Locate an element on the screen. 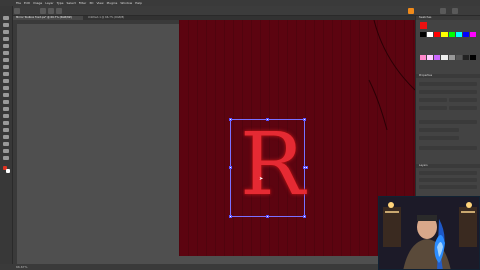 The width and height of the screenshot is (480, 270). menu-window: Window is located at coordinates (126, 3).